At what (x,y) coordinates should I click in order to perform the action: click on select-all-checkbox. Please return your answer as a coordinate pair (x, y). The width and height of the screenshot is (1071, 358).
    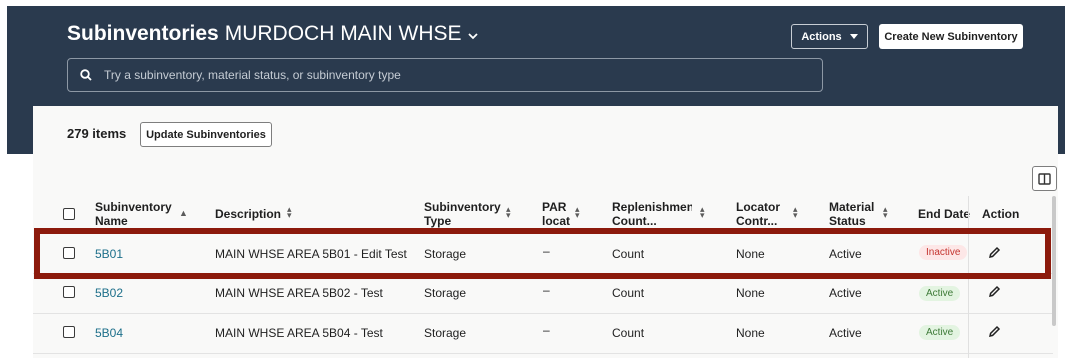
    Looking at the image, I should click on (69, 214).